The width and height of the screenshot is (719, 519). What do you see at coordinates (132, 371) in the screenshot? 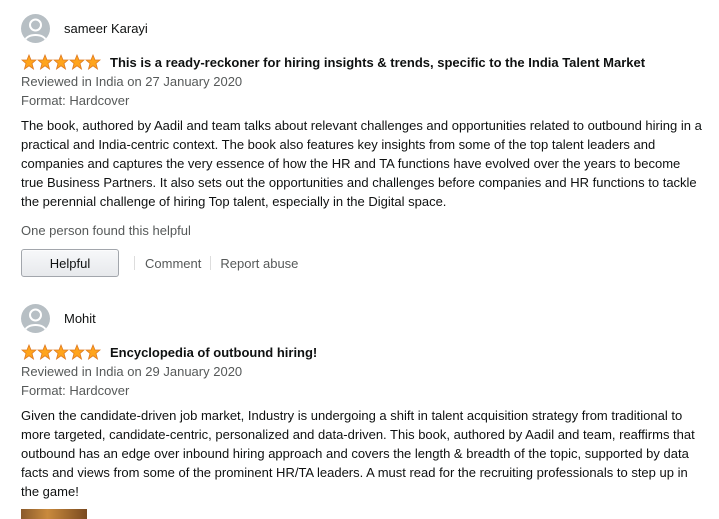
I see `review-date: Reviewed in India on 29 January 2020` at bounding box center [132, 371].